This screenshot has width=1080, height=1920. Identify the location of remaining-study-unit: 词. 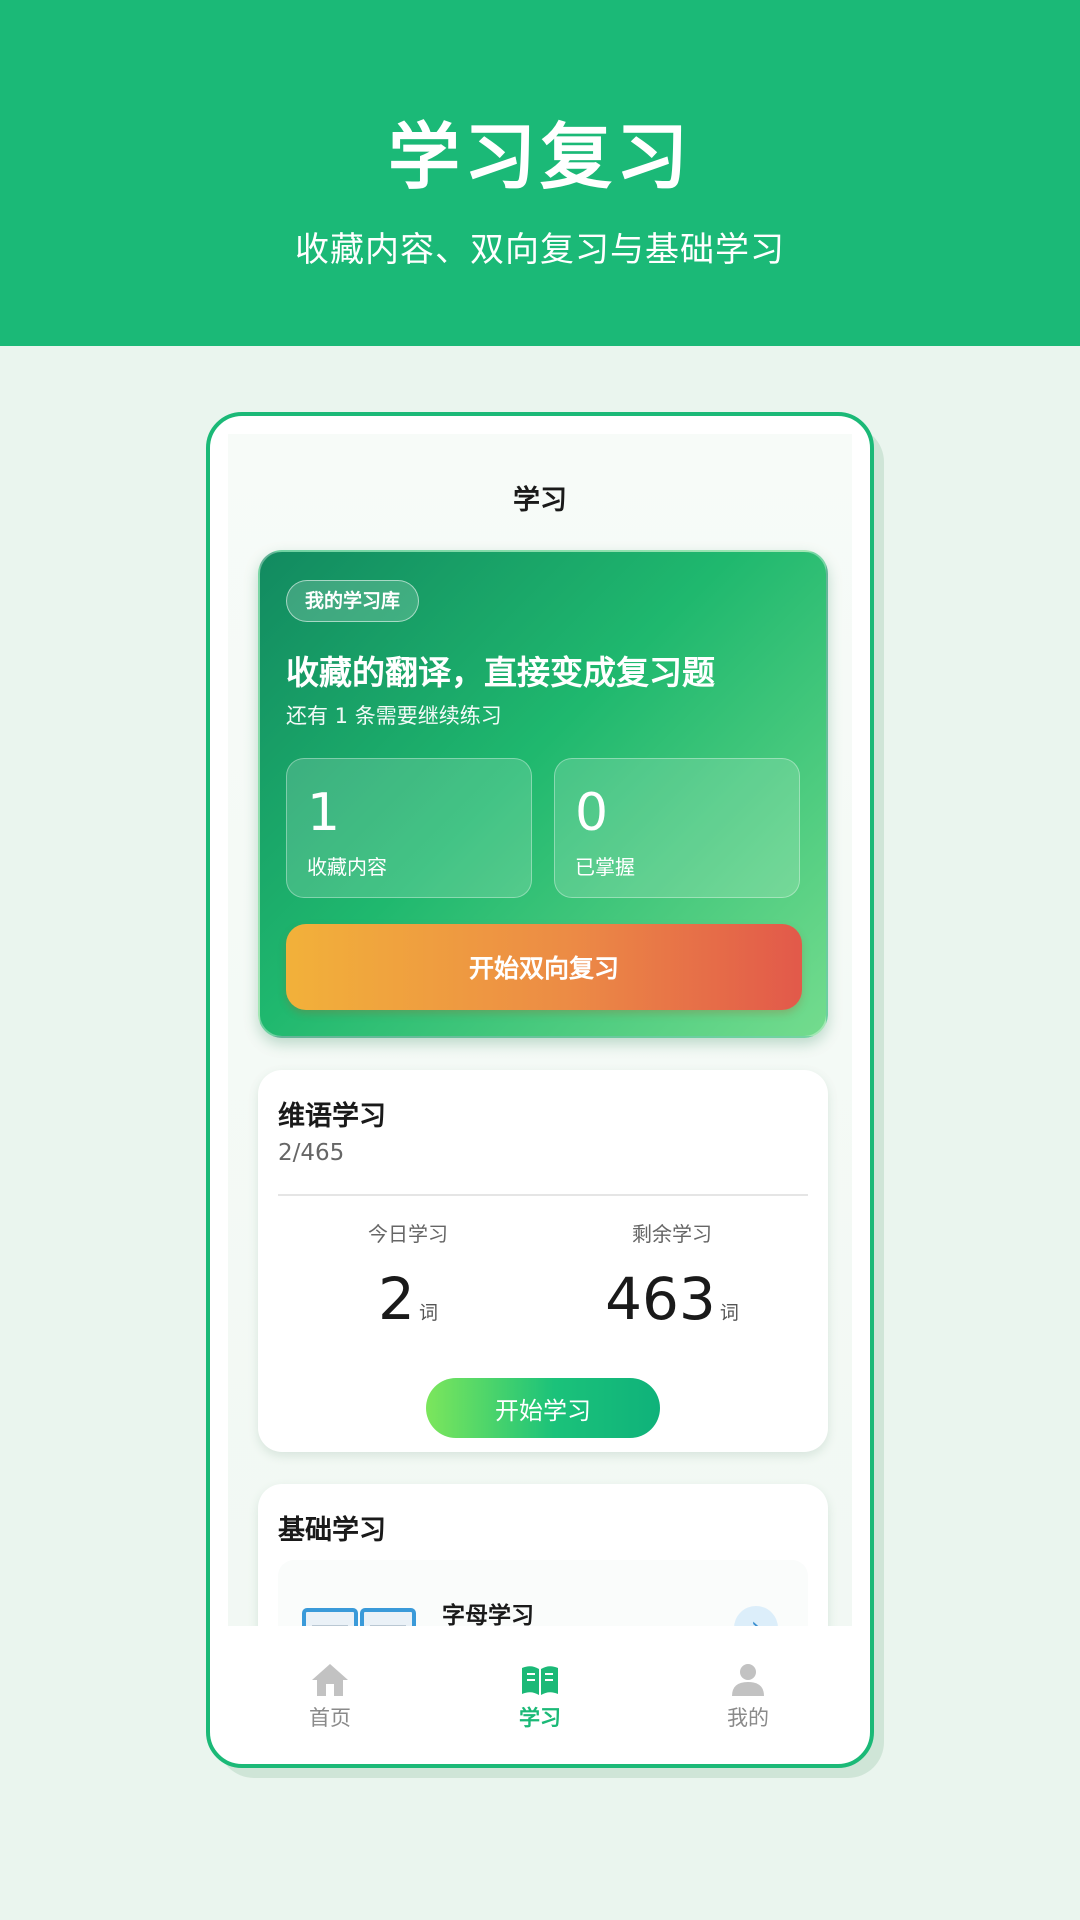
(729, 1313).